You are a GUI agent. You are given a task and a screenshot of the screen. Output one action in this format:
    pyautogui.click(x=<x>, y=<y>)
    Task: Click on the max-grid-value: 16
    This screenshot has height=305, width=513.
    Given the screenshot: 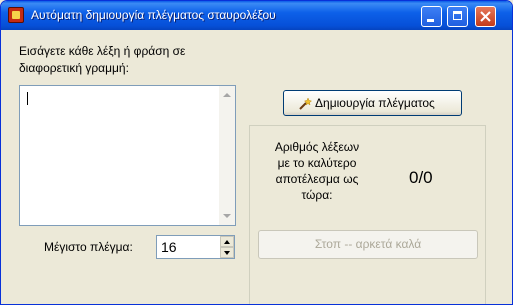 What is the action you would take?
    pyautogui.click(x=169, y=247)
    